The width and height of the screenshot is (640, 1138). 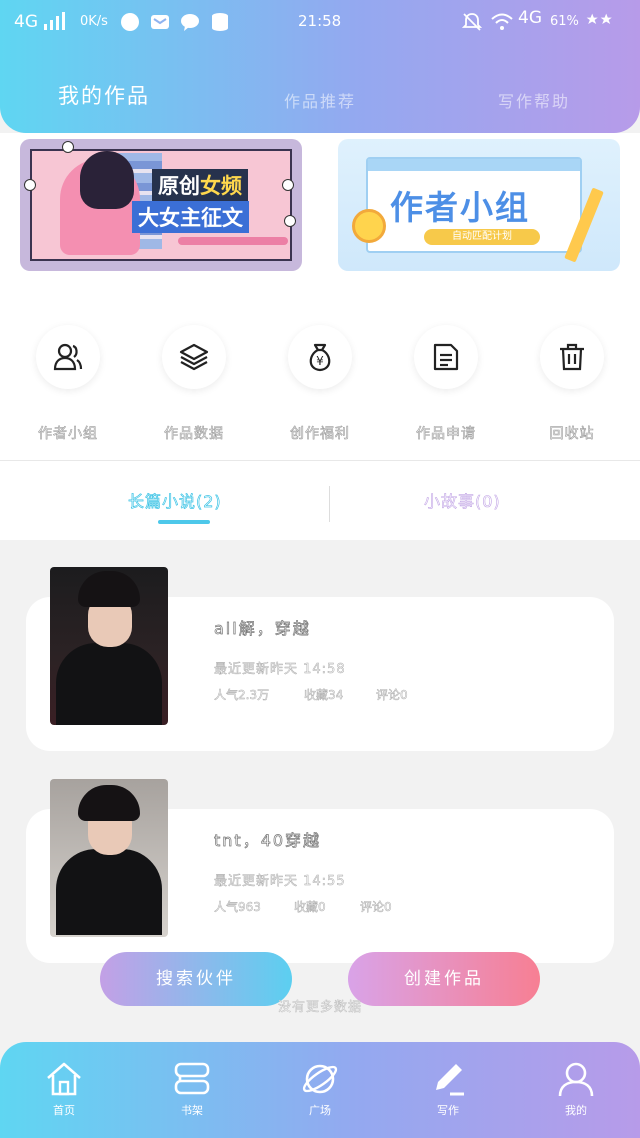 What do you see at coordinates (267, 839) in the screenshot?
I see `work-title: tnt，40穿越` at bounding box center [267, 839].